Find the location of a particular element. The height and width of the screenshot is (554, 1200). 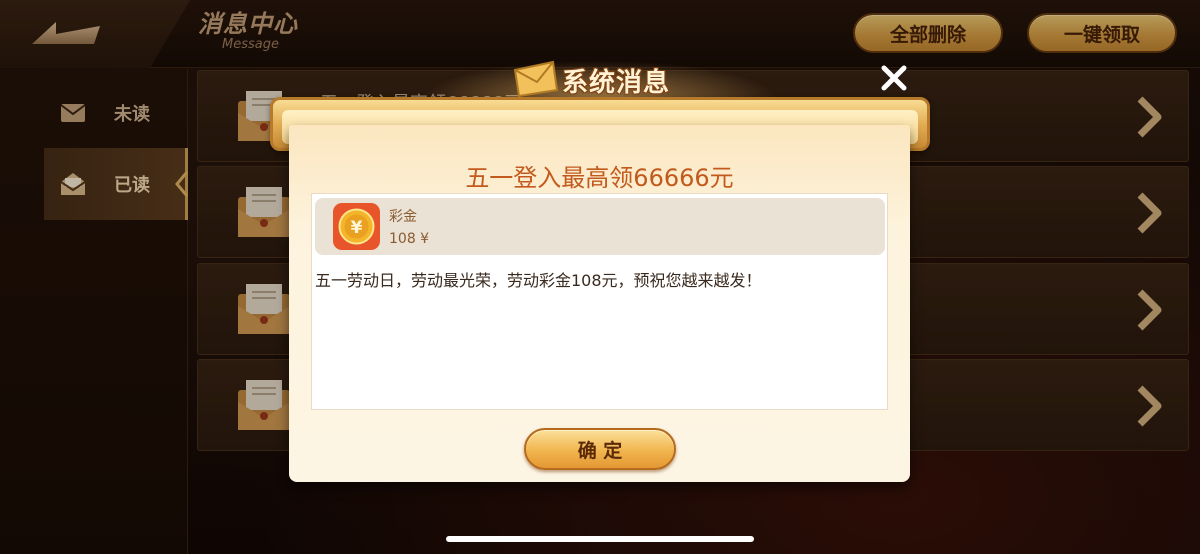

reward-name: 彩金 is located at coordinates (403, 217).